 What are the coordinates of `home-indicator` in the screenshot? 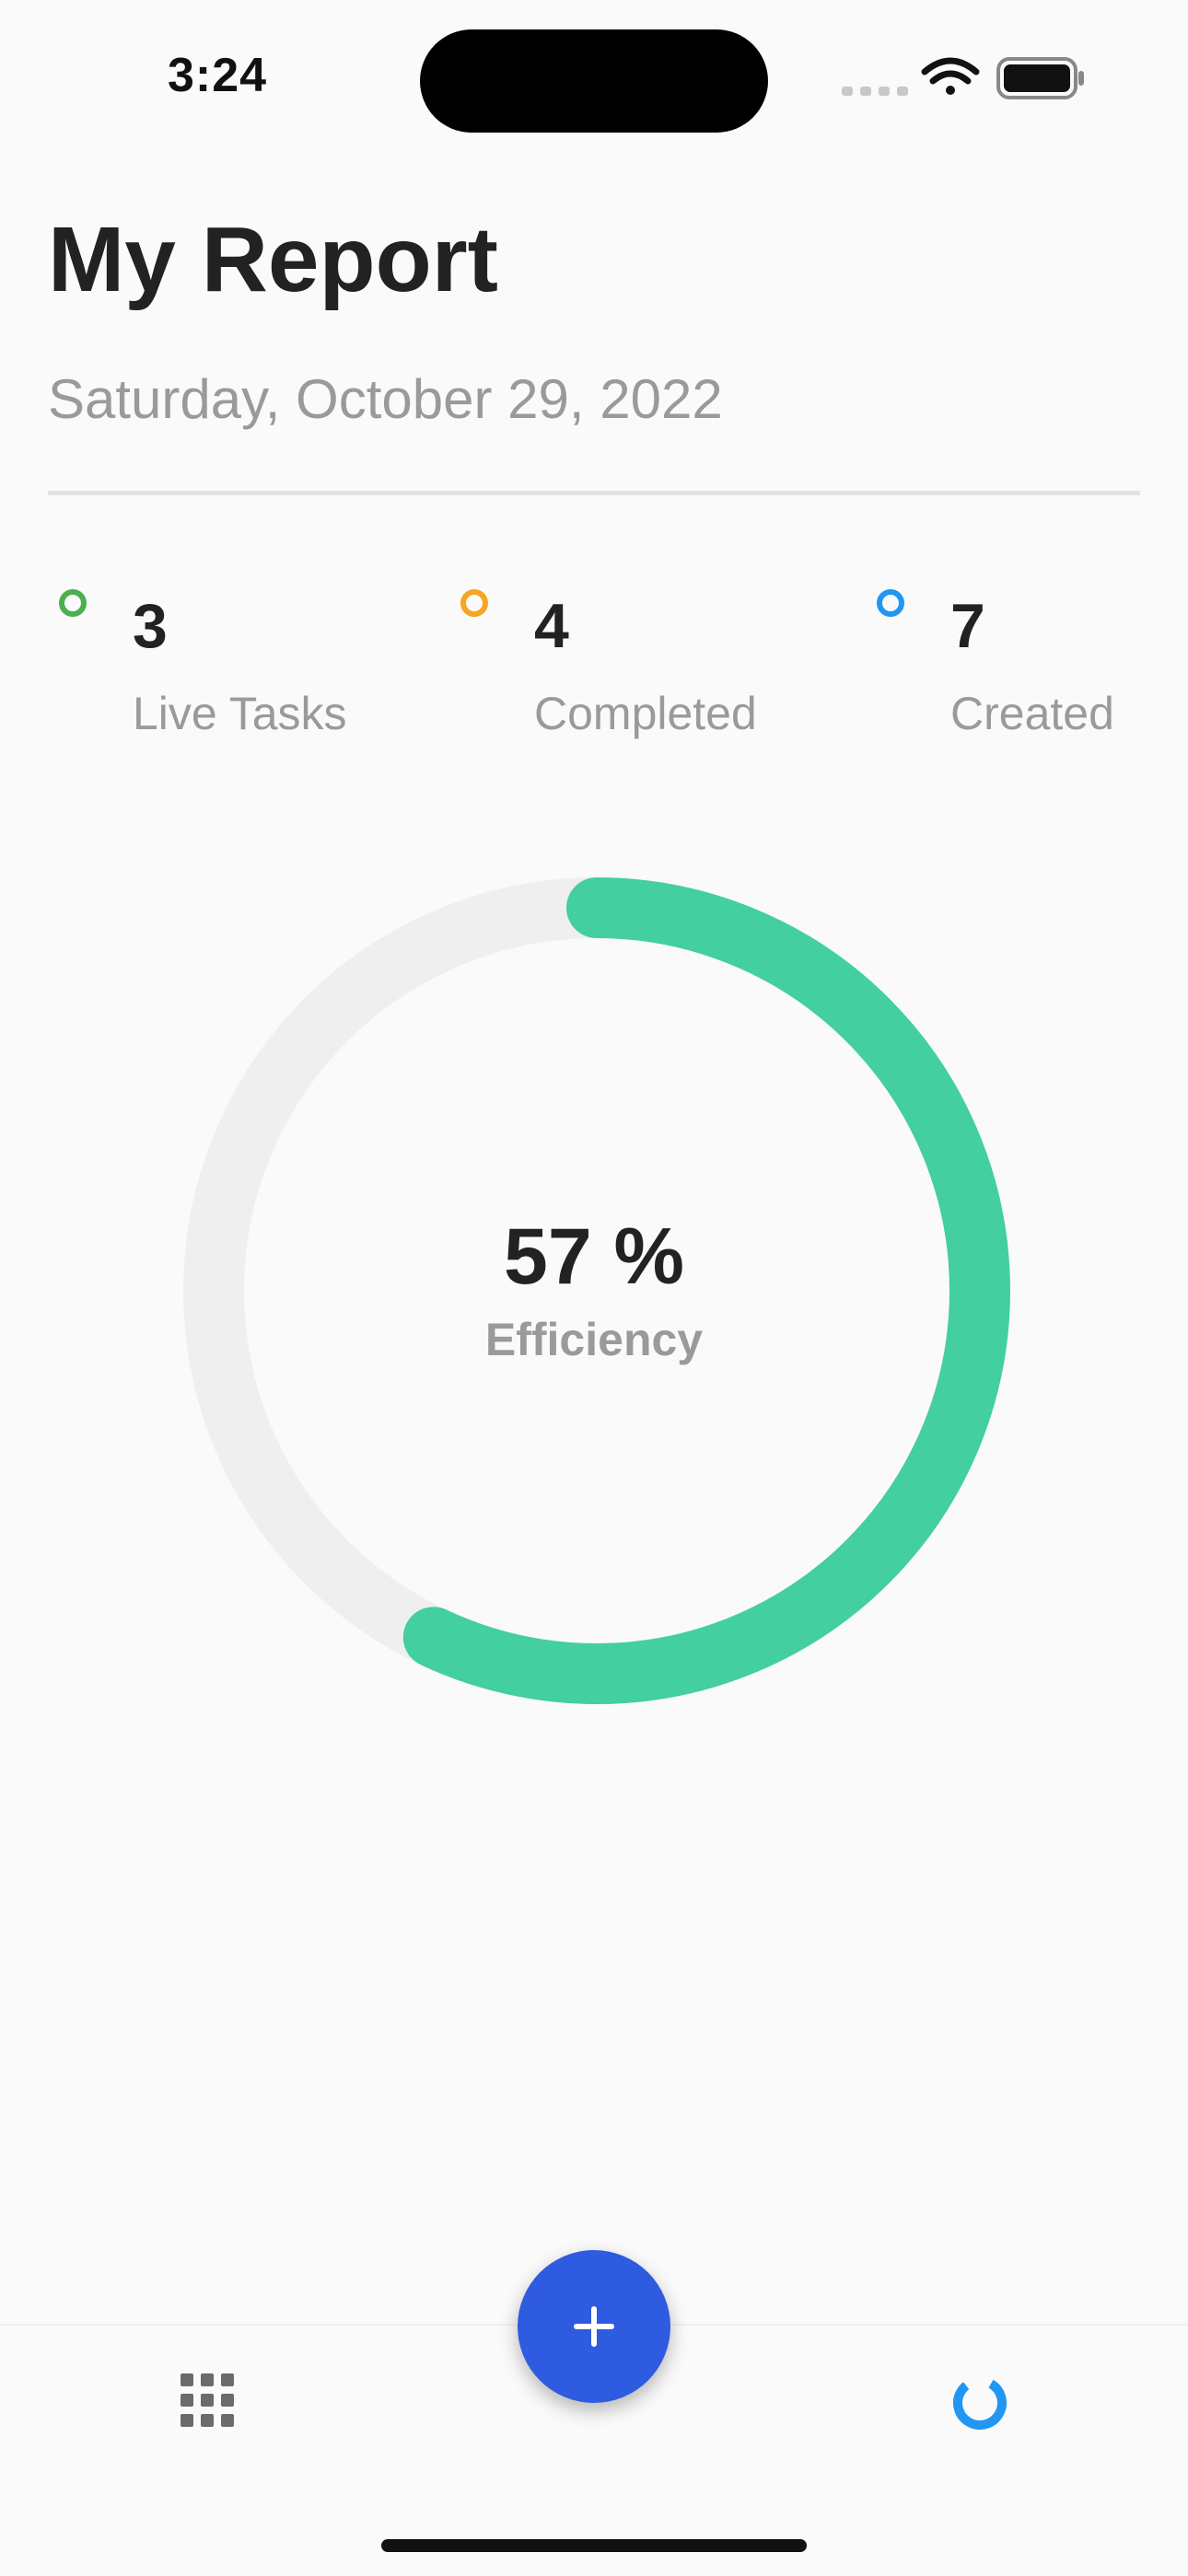 It's located at (594, 2545).